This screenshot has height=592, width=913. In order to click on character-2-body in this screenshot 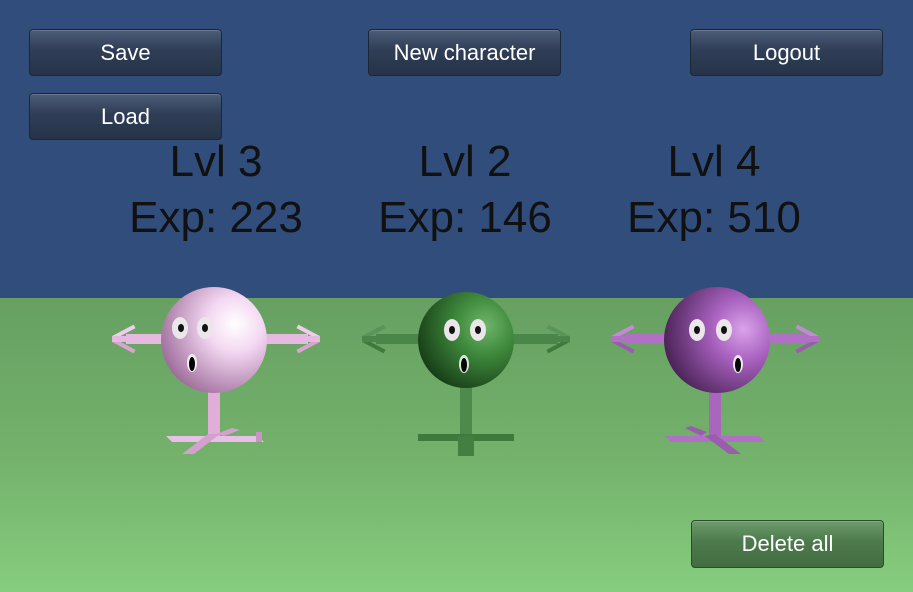, I will do `click(466, 340)`.